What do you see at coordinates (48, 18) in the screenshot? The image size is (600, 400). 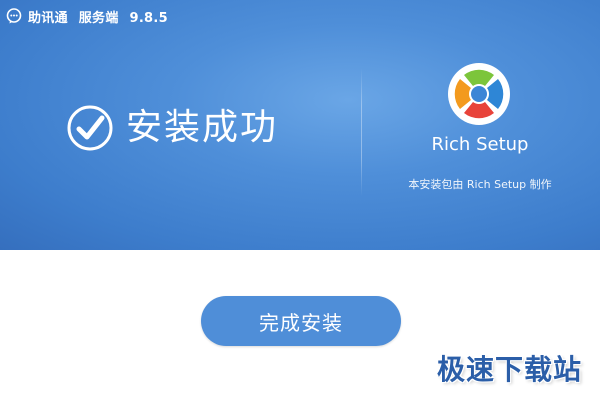 I see `app-name: 助讯通` at bounding box center [48, 18].